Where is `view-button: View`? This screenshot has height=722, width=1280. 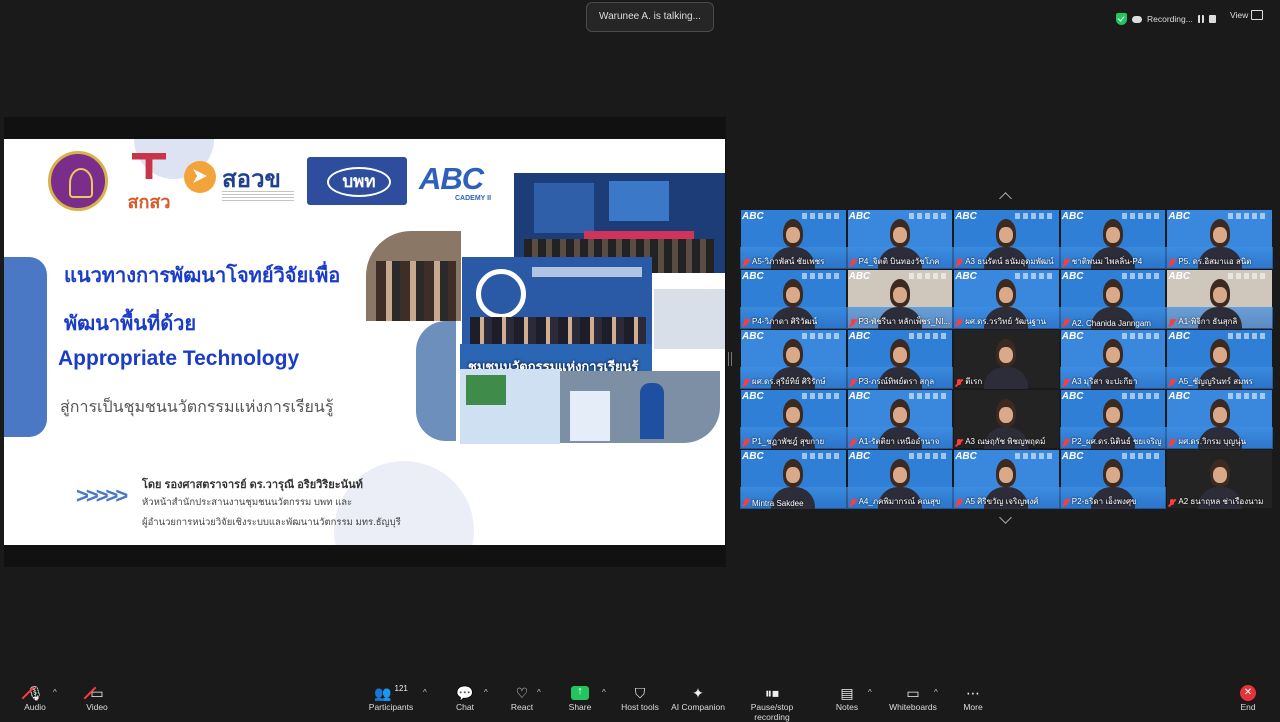 view-button: View is located at coordinates (1247, 15).